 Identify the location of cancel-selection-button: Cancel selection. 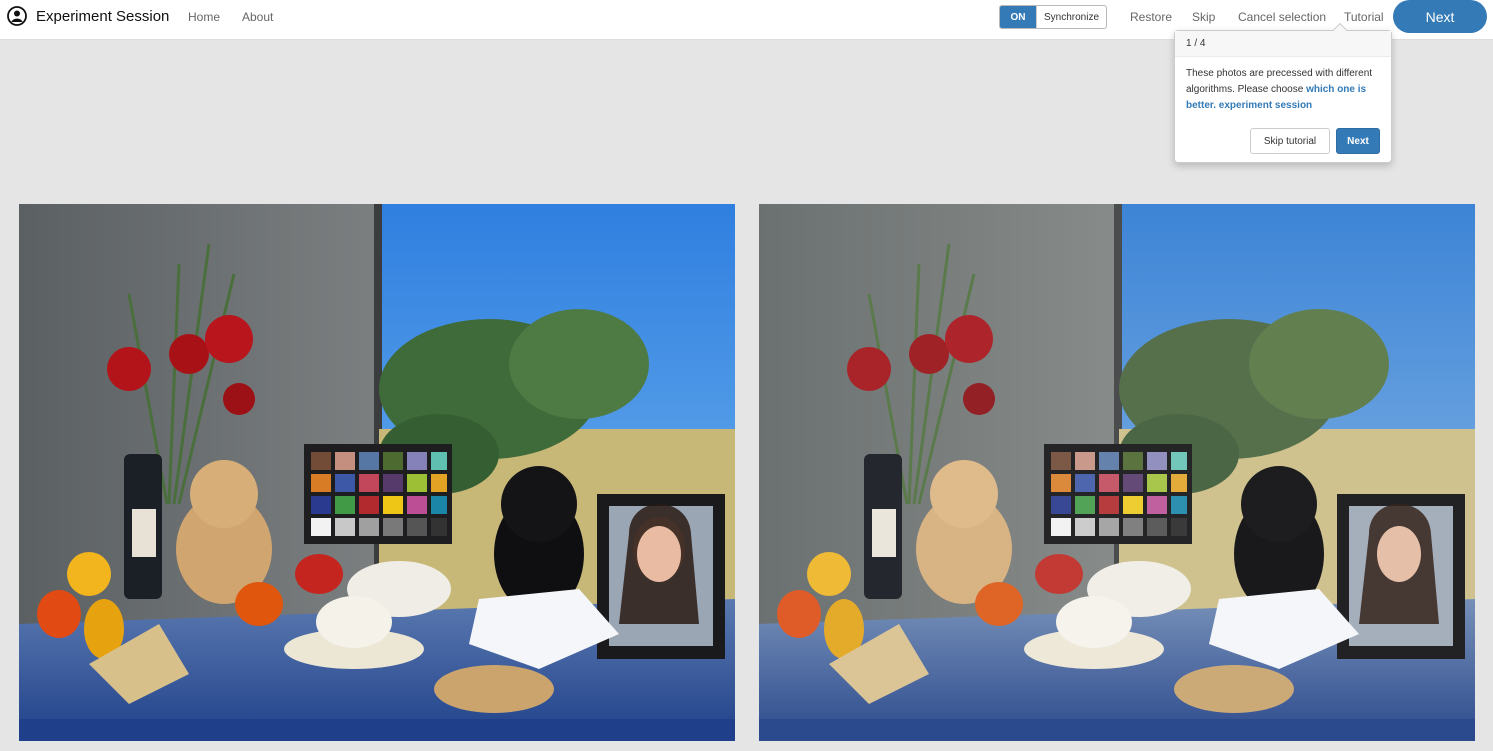
(1282, 17).